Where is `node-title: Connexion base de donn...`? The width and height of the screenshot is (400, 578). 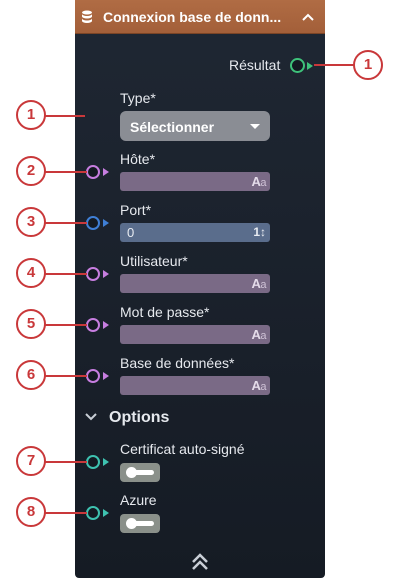 node-title: Connexion base de donn... is located at coordinates (192, 17).